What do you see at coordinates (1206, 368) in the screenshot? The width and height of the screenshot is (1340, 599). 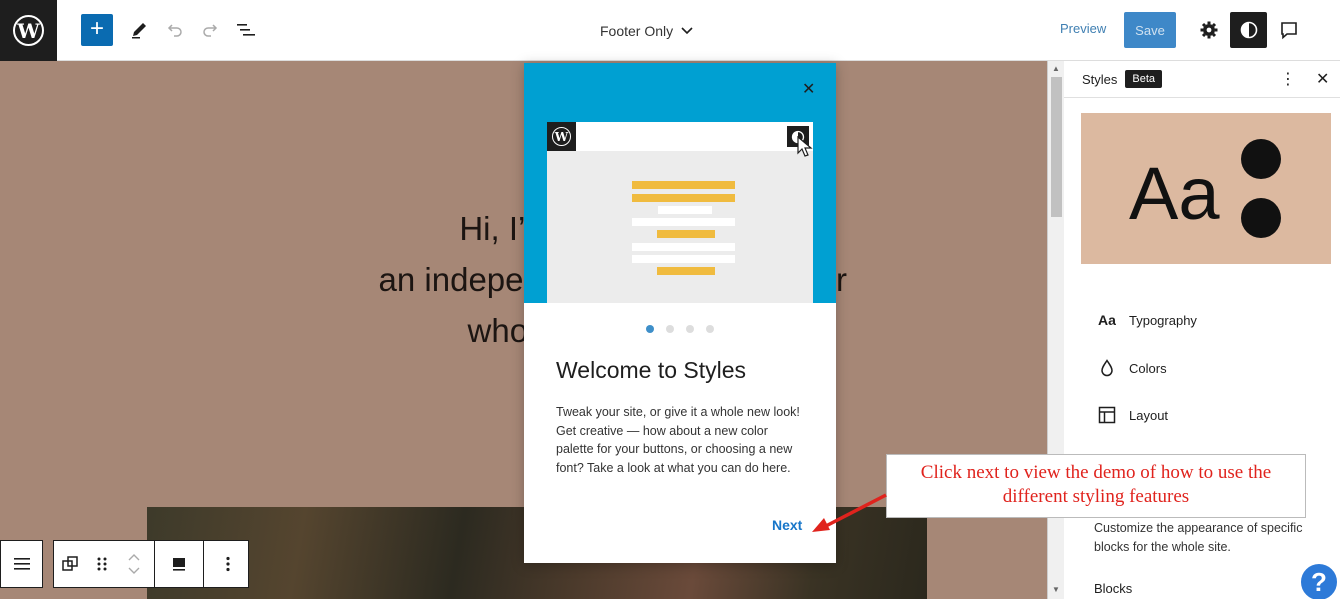 I see `sidebar-item-colors: Colors` at bounding box center [1206, 368].